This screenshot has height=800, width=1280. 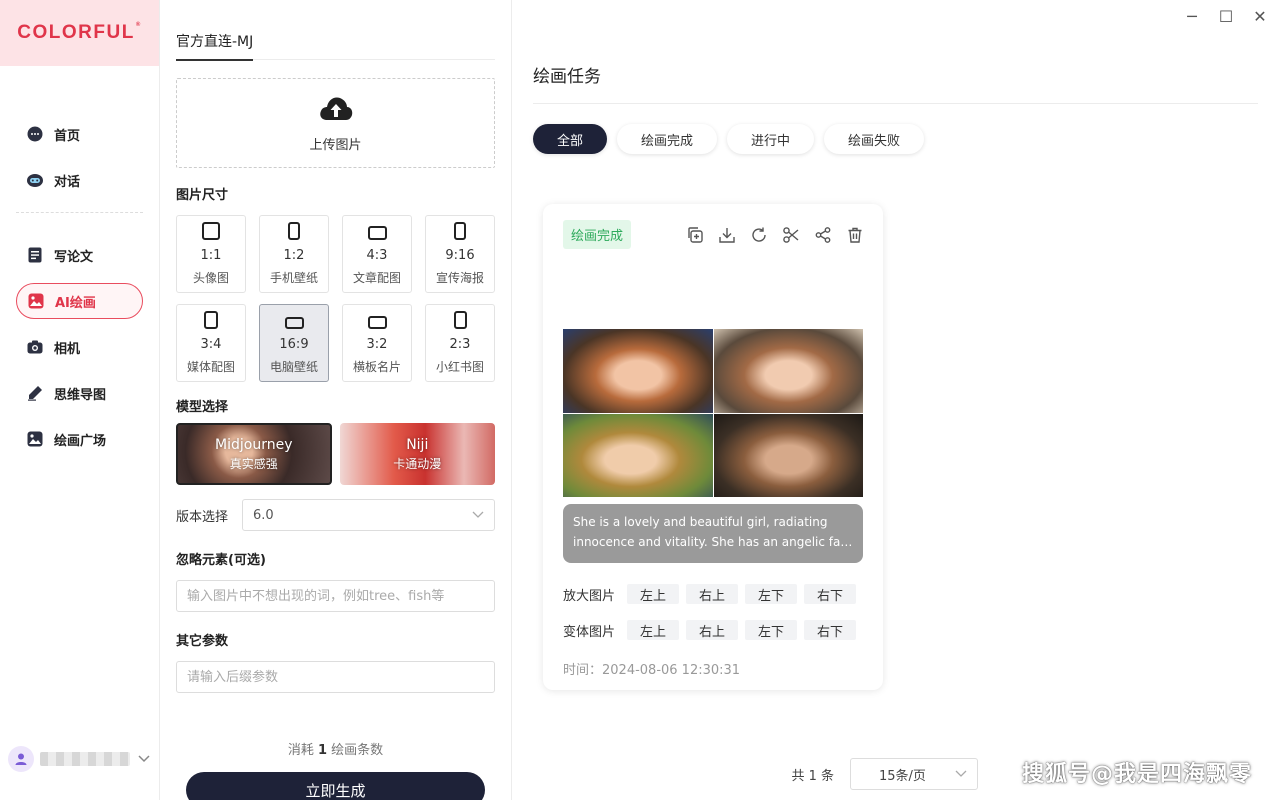 What do you see at coordinates (202, 195) in the screenshot?
I see `size-section-title: 图片尺寸` at bounding box center [202, 195].